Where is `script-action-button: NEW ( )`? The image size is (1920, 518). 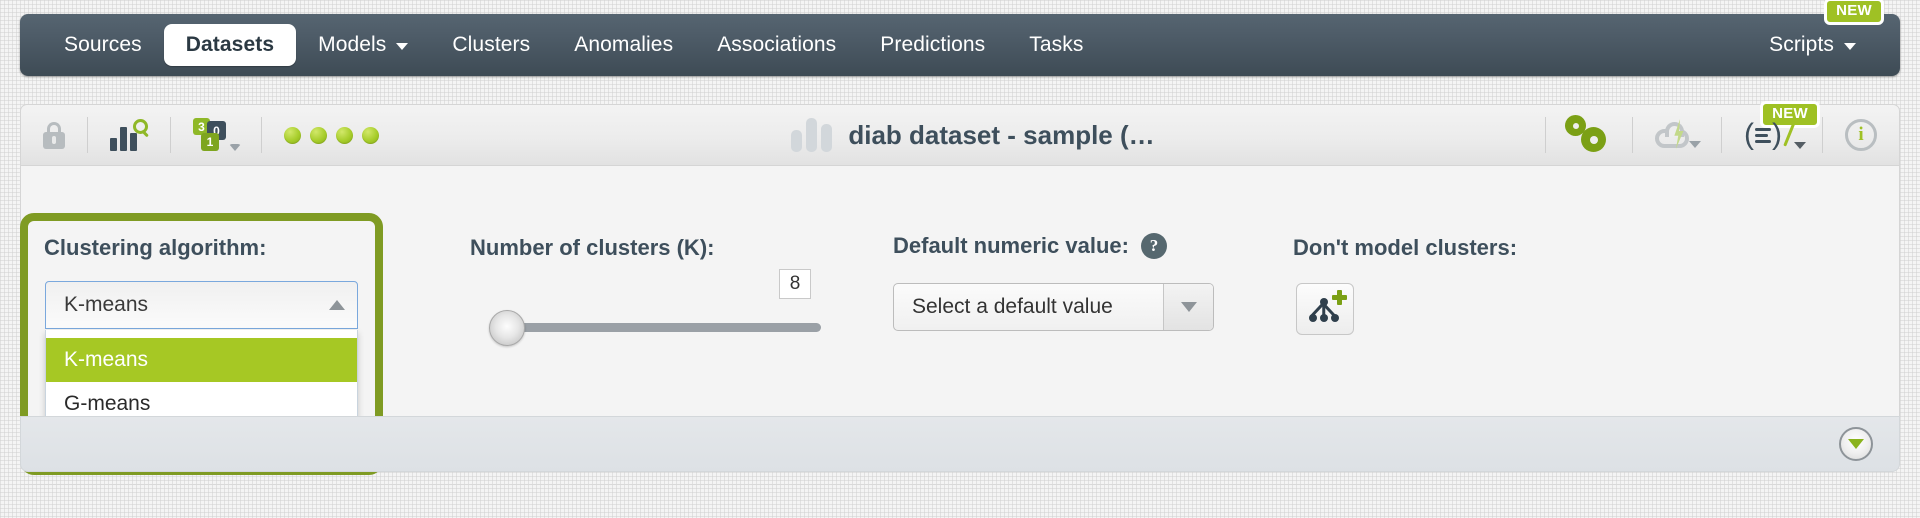
script-action-button: NEW ( ) is located at coordinates (1772, 133).